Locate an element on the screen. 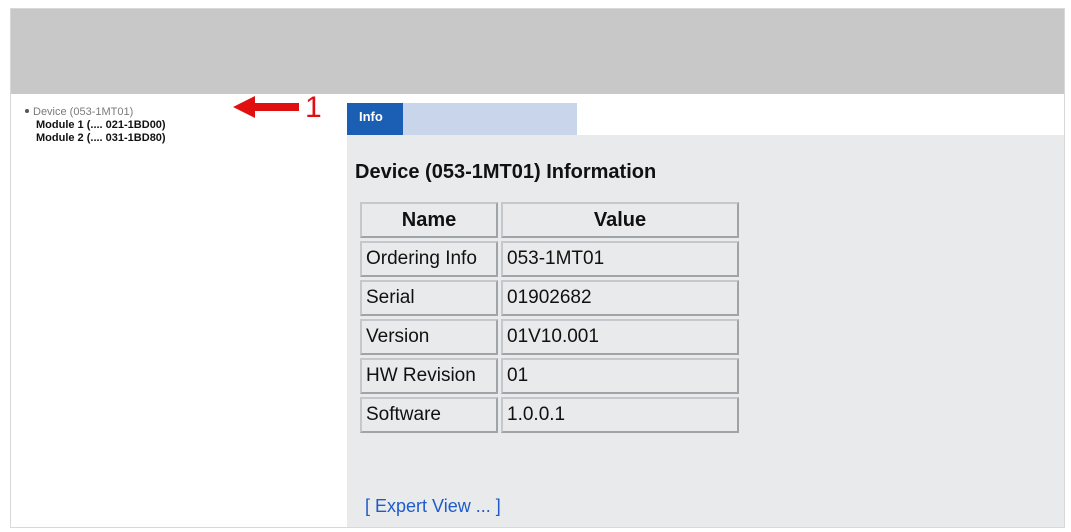 The height and width of the screenshot is (532, 1071). tree-item-device: Device (053-1MT01) is located at coordinates (95, 112).